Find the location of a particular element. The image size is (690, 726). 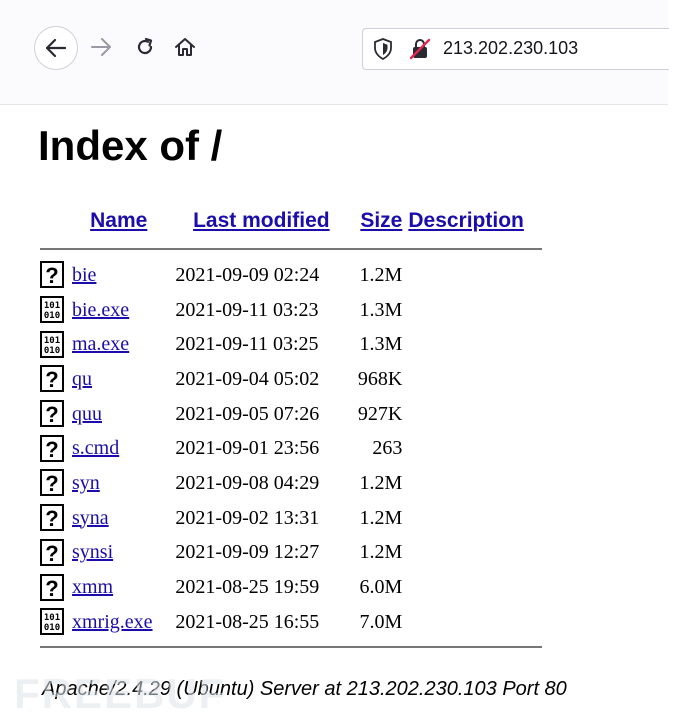

sort-by-description-link: Description is located at coordinates (466, 220).